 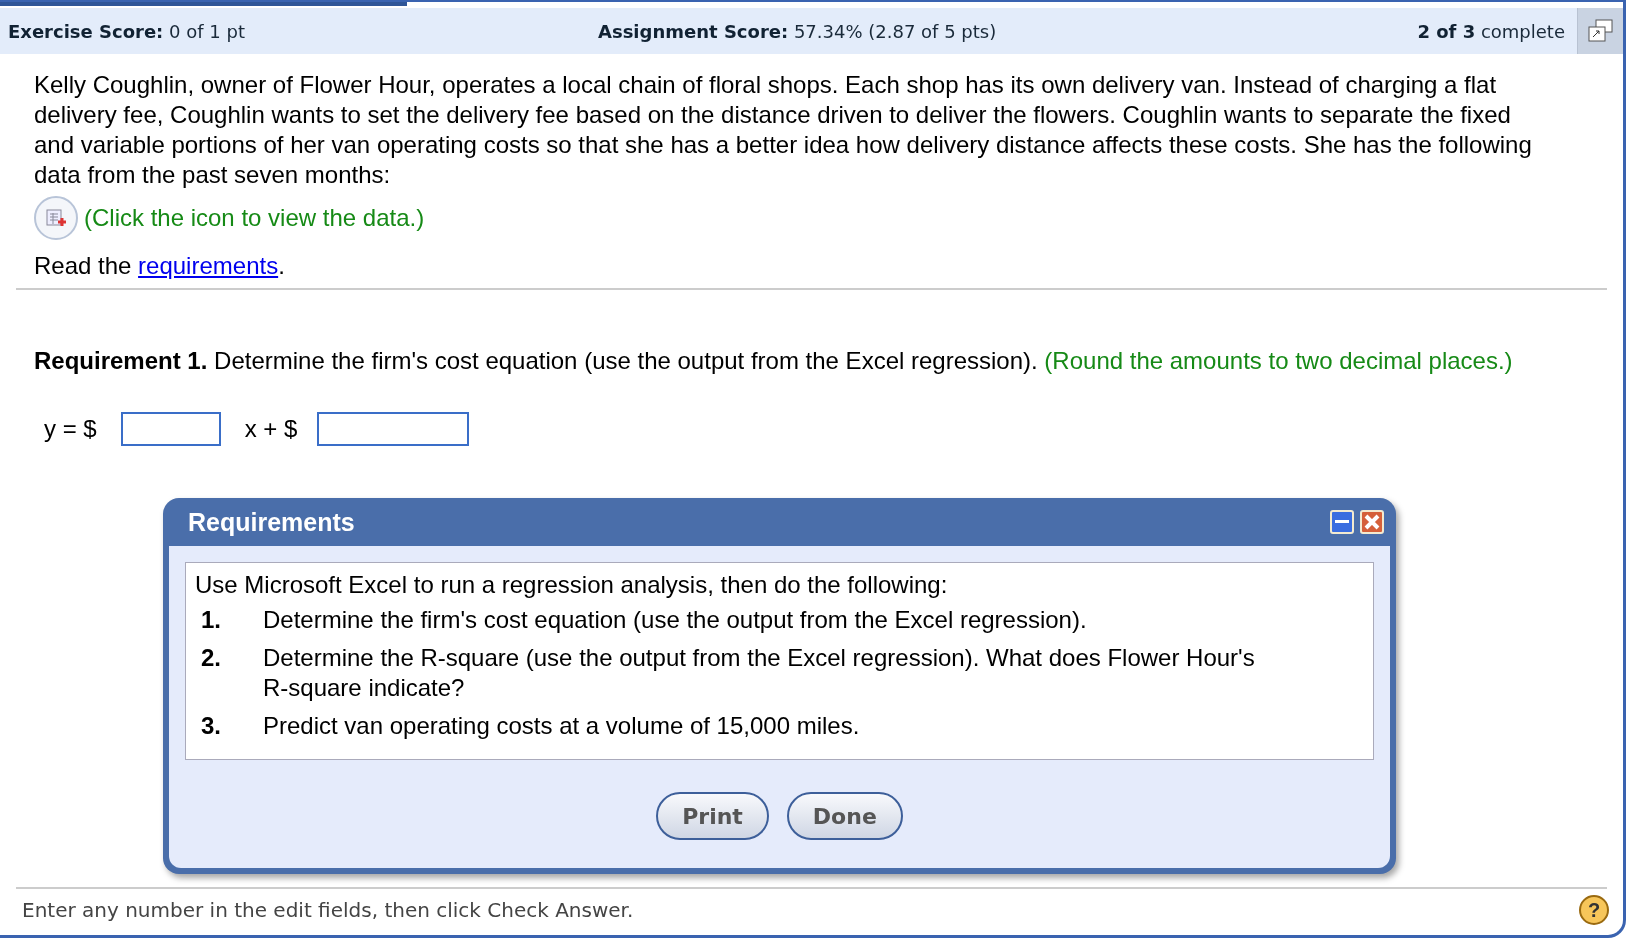 What do you see at coordinates (328, 910) in the screenshot?
I see `hint-text: Enter any number in the edit fields, then click Check Answer.` at bounding box center [328, 910].